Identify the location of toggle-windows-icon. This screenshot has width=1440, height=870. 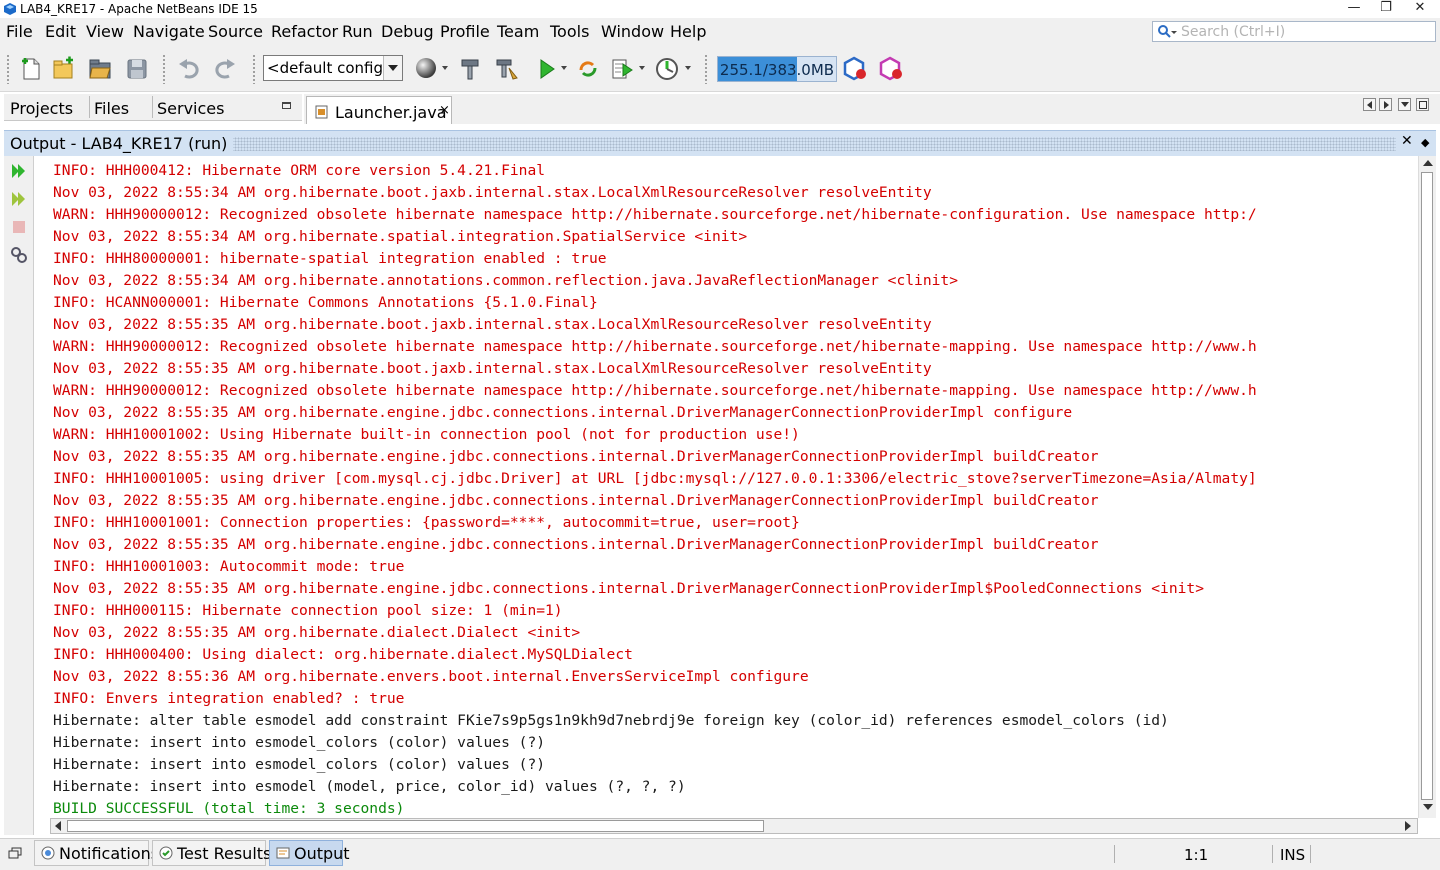
(15, 853).